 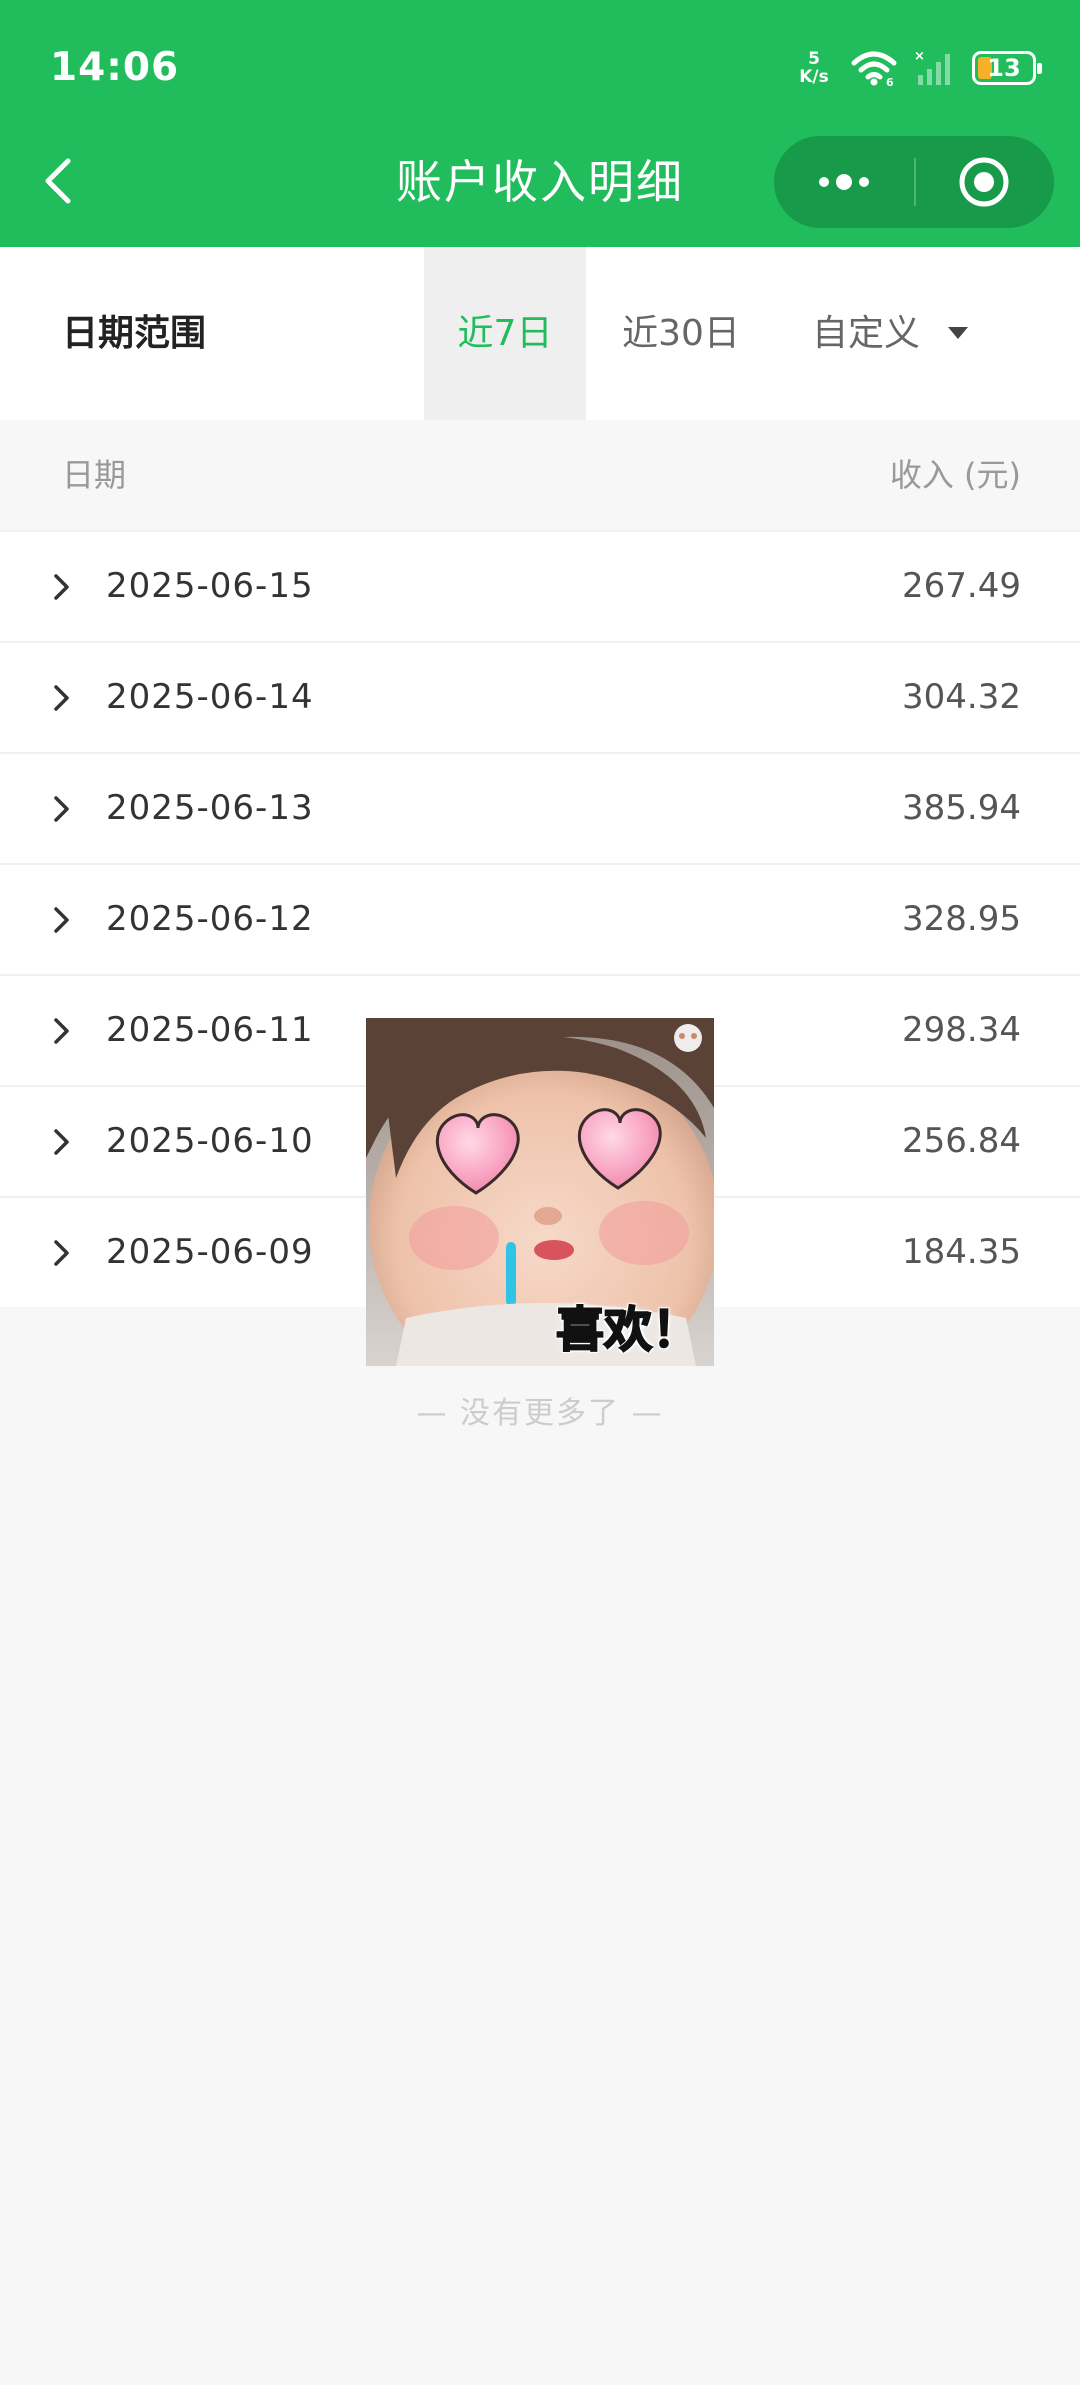 I want to click on status-time: 14:06, so click(x=115, y=67).